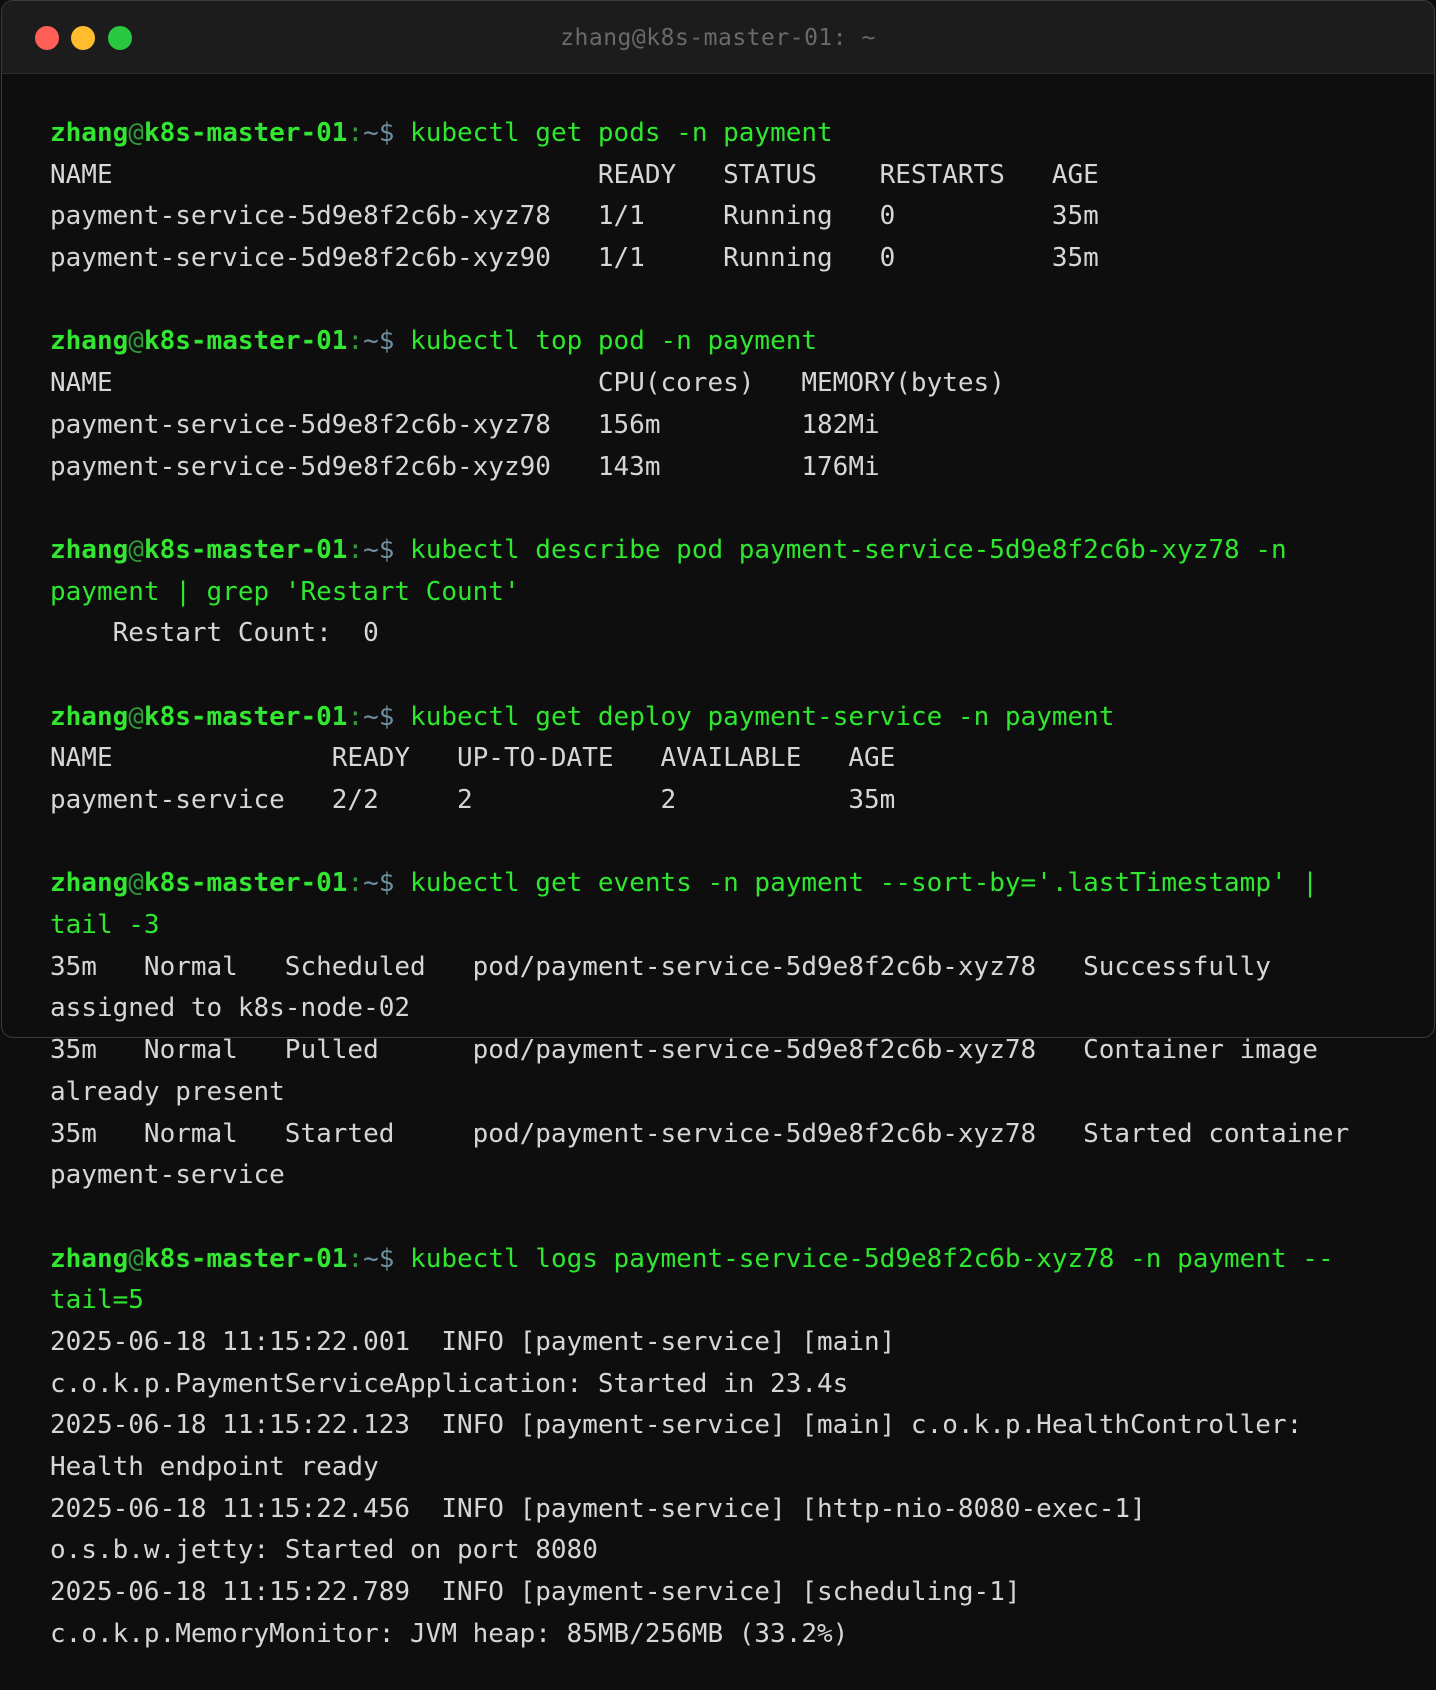  What do you see at coordinates (214, 1467) in the screenshot?
I see `output-line: Health endpoint ready` at bounding box center [214, 1467].